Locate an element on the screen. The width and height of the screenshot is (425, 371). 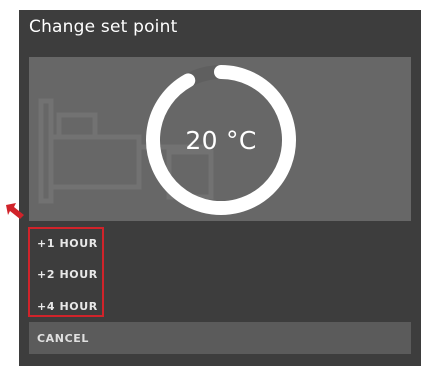
options-highlight-box is located at coordinates (66, 272).